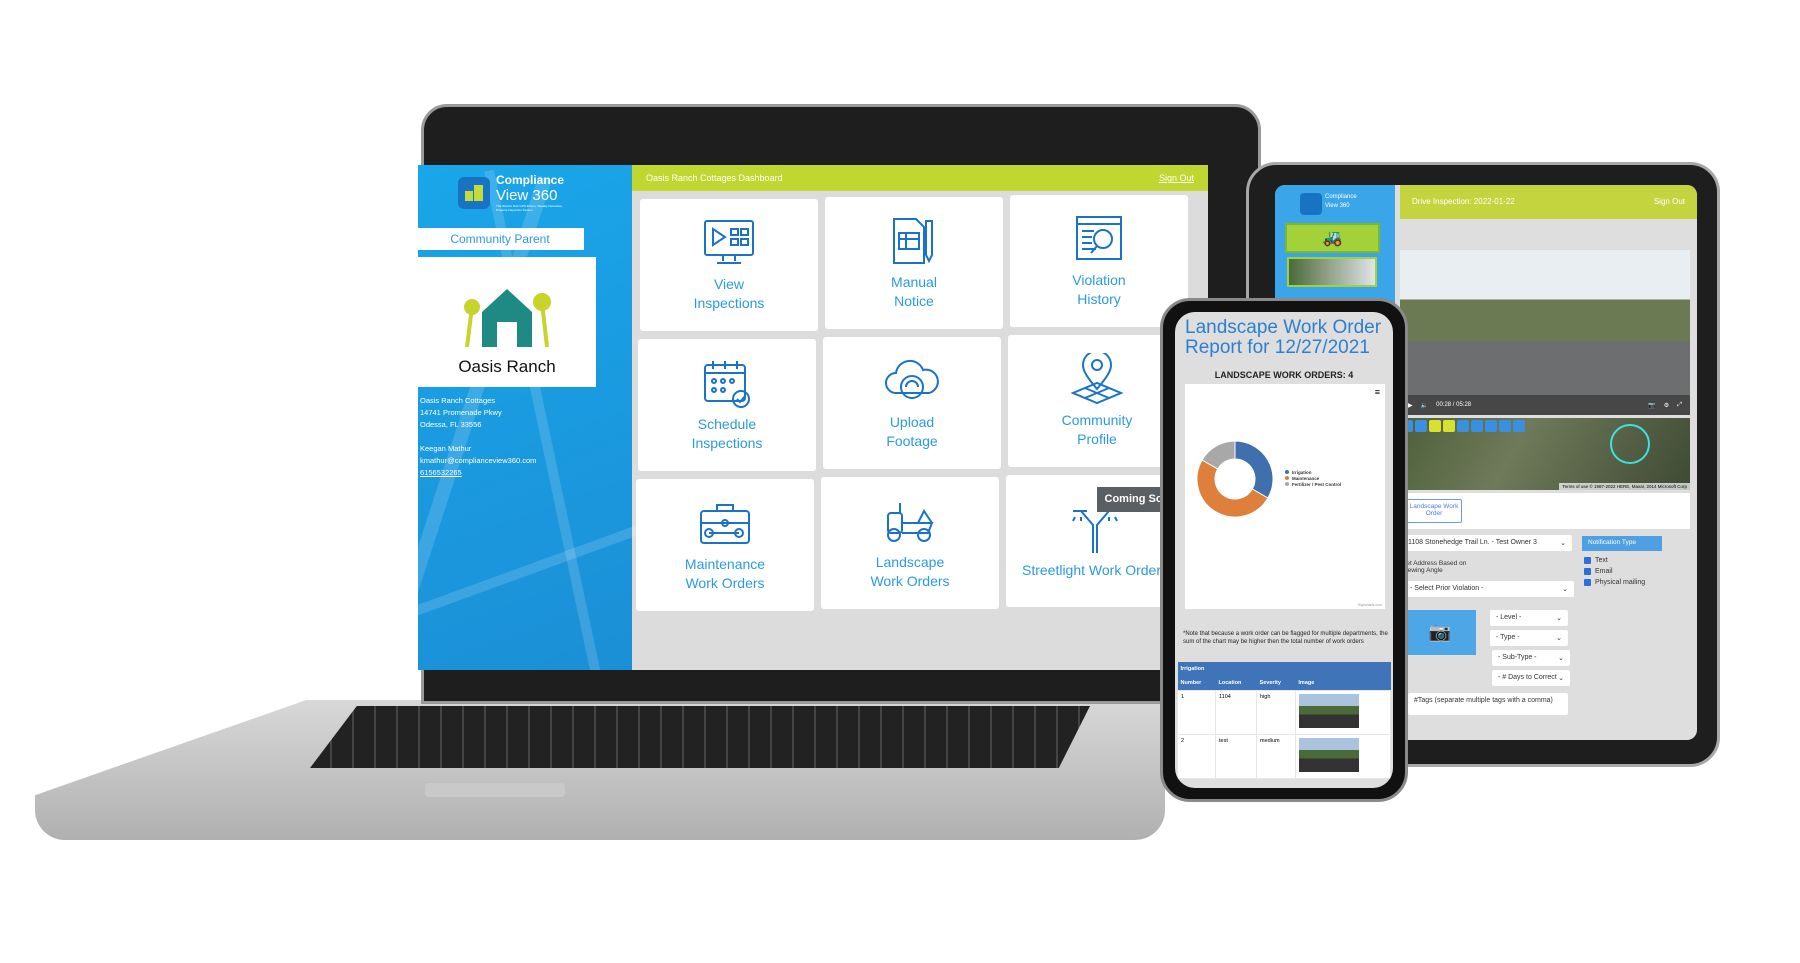  What do you see at coordinates (1276, 683) in the screenshot?
I see `column-header: Severity` at bounding box center [1276, 683].